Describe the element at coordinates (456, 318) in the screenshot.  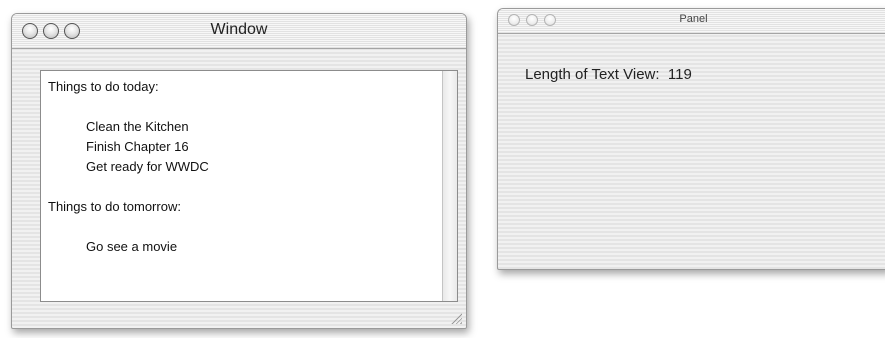
I see `resize-grip-icon` at that location.